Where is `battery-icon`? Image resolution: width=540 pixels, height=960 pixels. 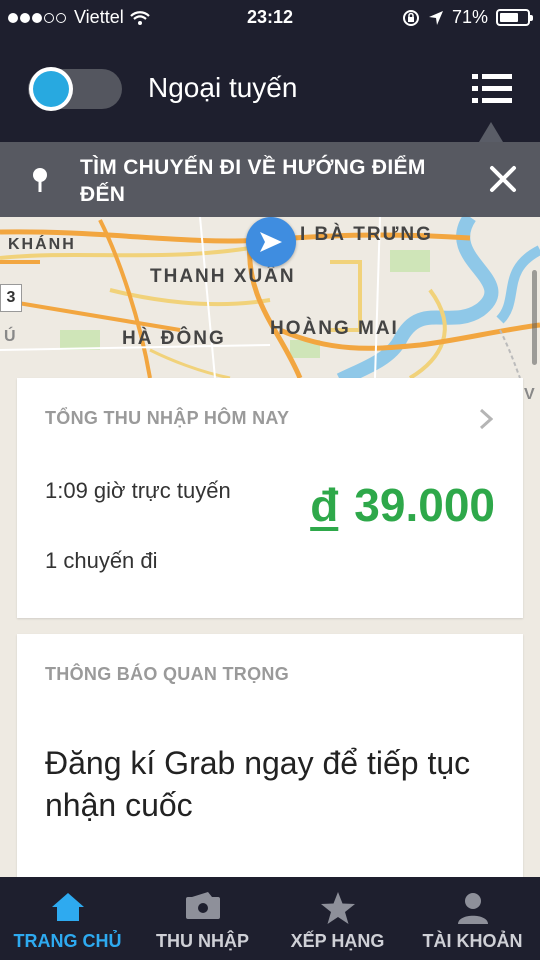 battery-icon is located at coordinates (514, 17).